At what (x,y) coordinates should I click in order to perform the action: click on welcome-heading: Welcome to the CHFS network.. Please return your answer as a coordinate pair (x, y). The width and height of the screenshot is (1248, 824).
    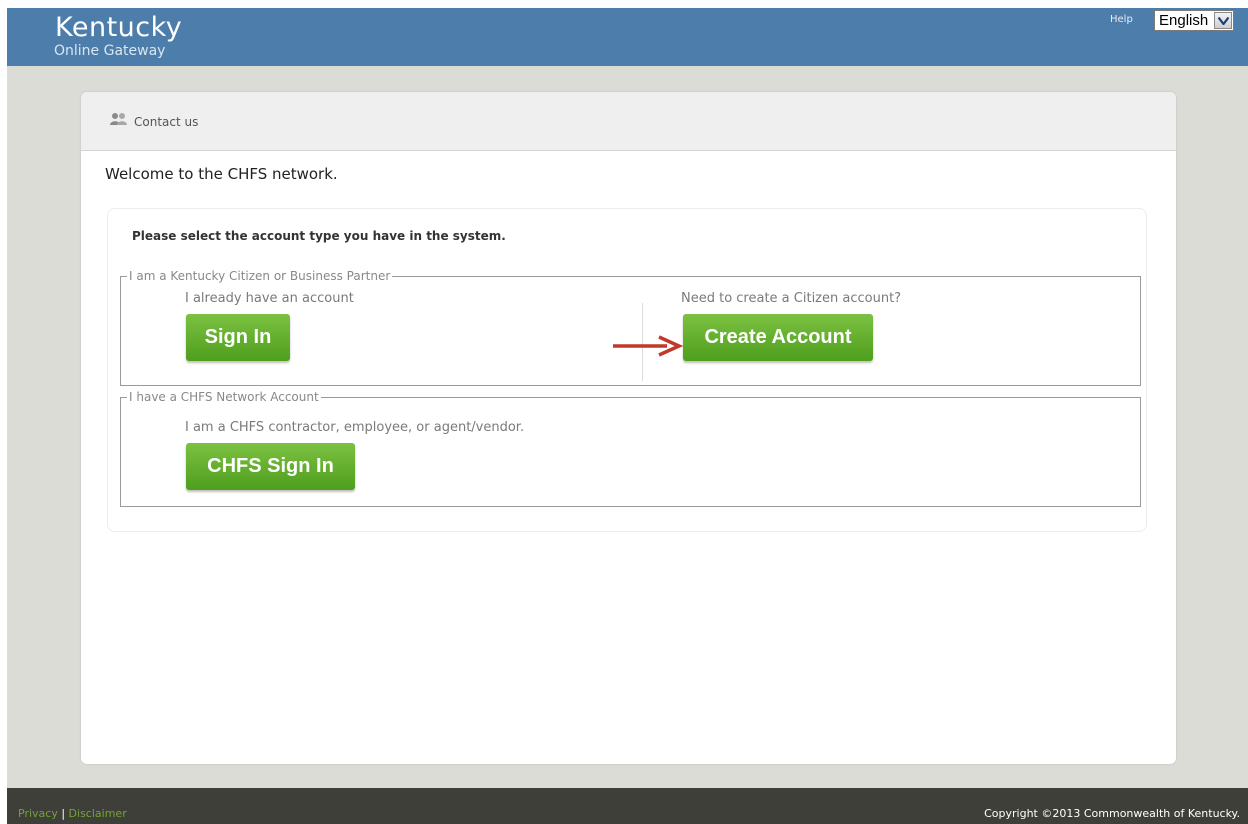
    Looking at the image, I should click on (221, 174).